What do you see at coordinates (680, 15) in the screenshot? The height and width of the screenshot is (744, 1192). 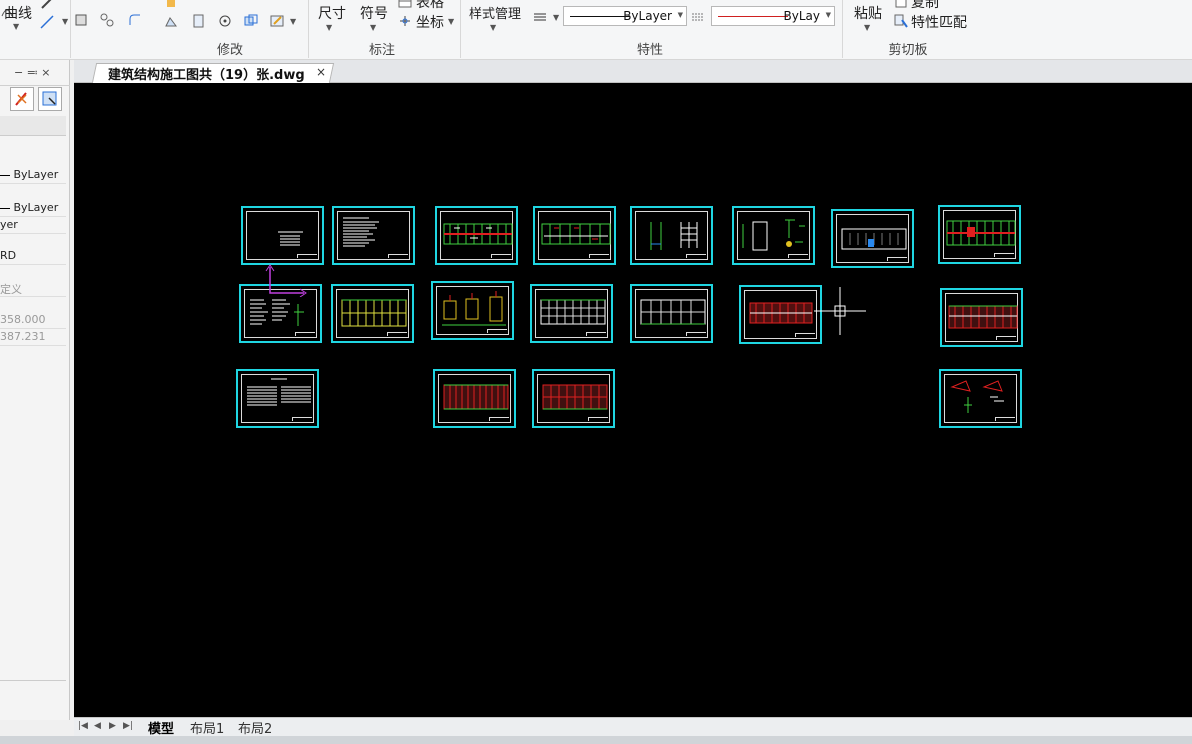 I see `linetype-dropdown-icon: ▼` at bounding box center [680, 15].